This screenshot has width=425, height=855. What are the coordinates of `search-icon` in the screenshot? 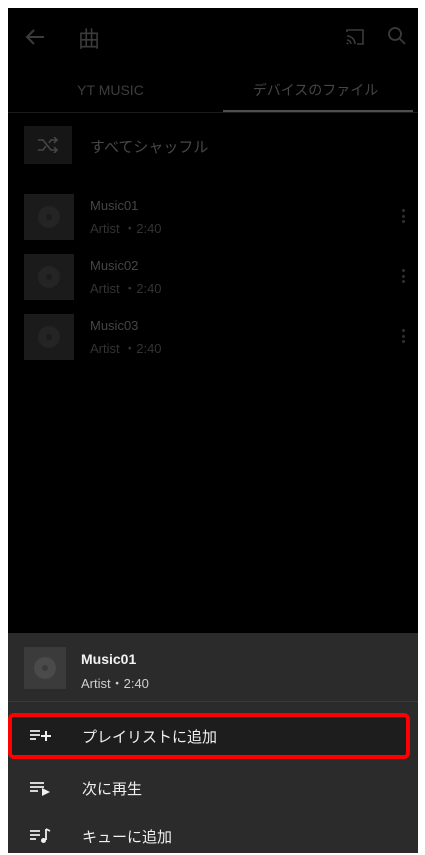 It's located at (397, 36).